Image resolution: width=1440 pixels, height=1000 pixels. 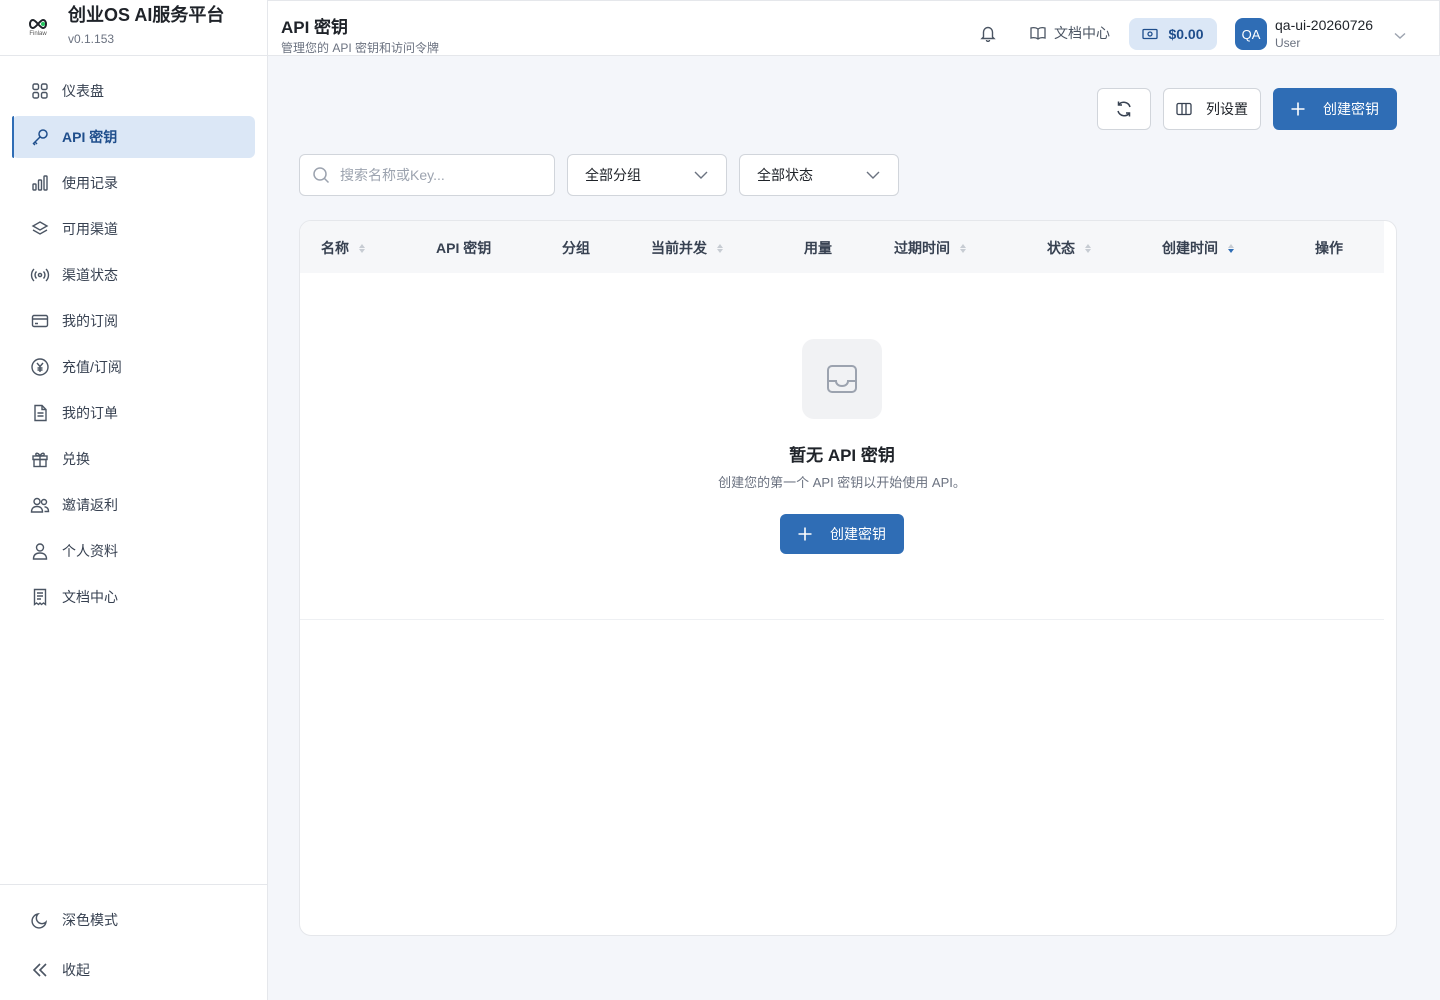 What do you see at coordinates (40, 367) in the screenshot?
I see `yen-circle-icon` at bounding box center [40, 367].